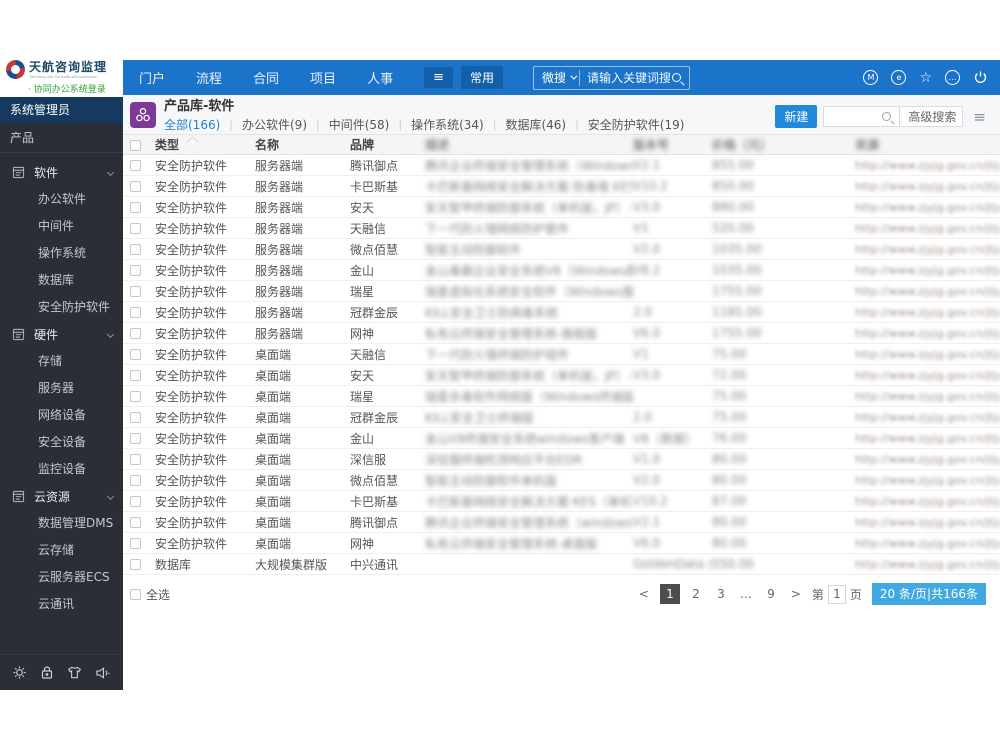 The width and height of the screenshot is (1000, 750). Describe the element at coordinates (61, 361) in the screenshot. I see `sidebar-item-存储: 存储` at that location.